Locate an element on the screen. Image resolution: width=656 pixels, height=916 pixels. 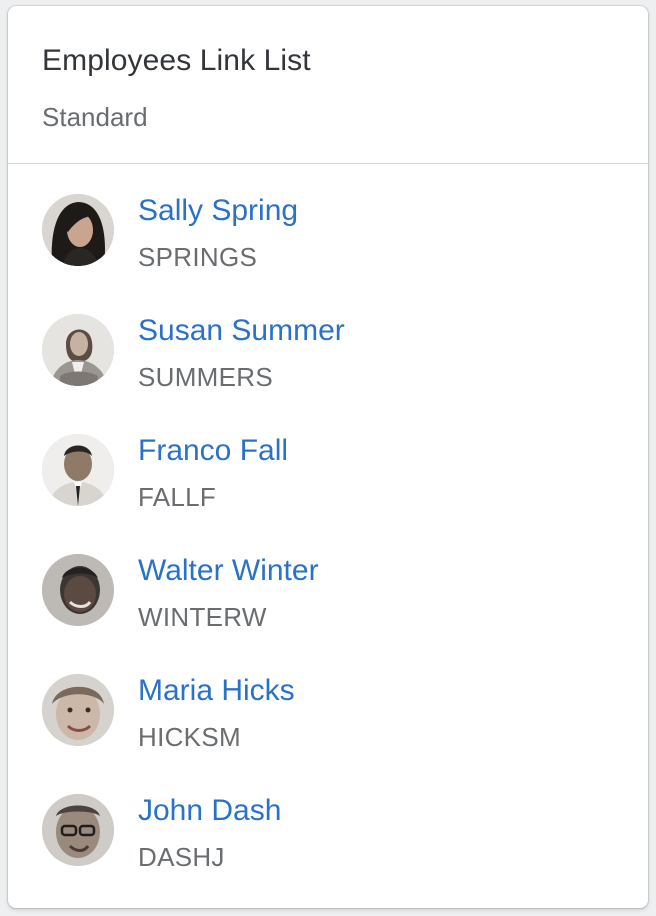
employee-name-link: Walter Winter is located at coordinates (228, 571).